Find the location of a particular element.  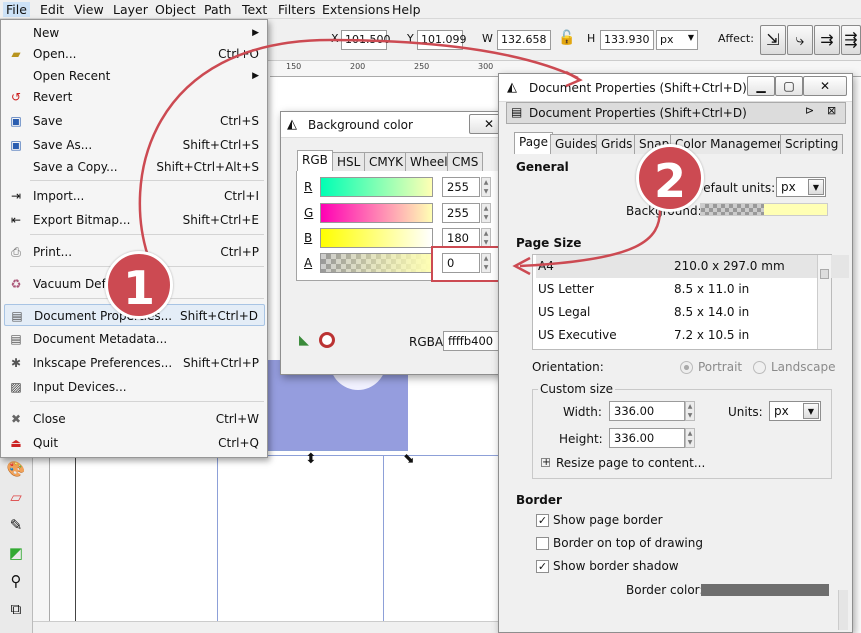

step-2-callout: 2 is located at coordinates (670, 178).